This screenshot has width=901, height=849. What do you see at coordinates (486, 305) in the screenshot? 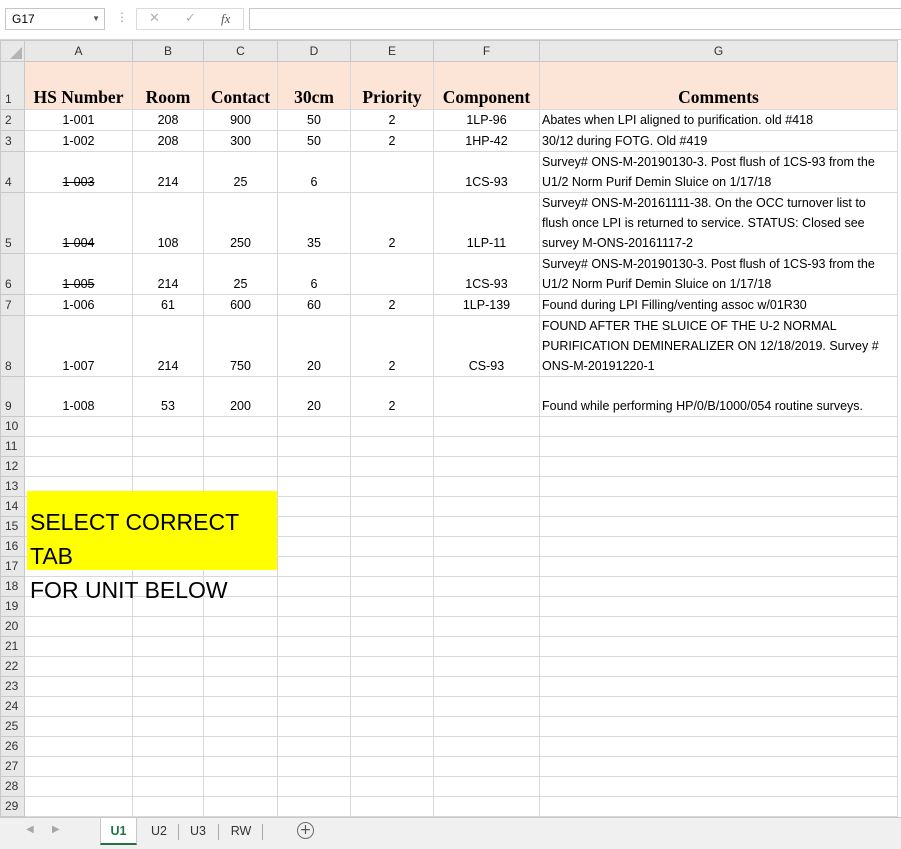
I see `cell-component: 1LP-139` at bounding box center [486, 305].